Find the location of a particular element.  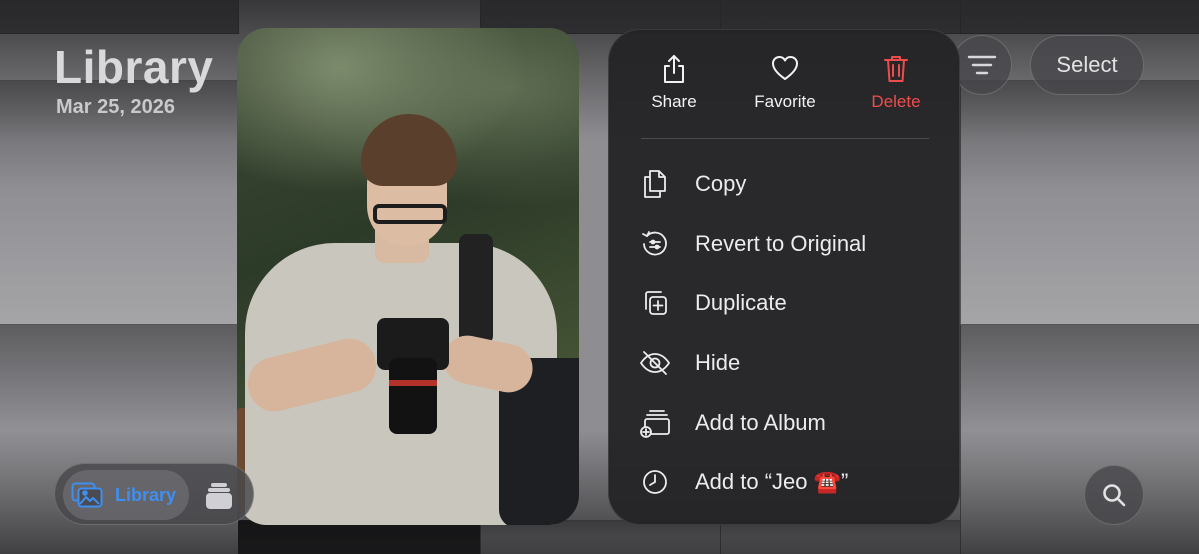

tab-library-label: Library is located at coordinates (146, 494).